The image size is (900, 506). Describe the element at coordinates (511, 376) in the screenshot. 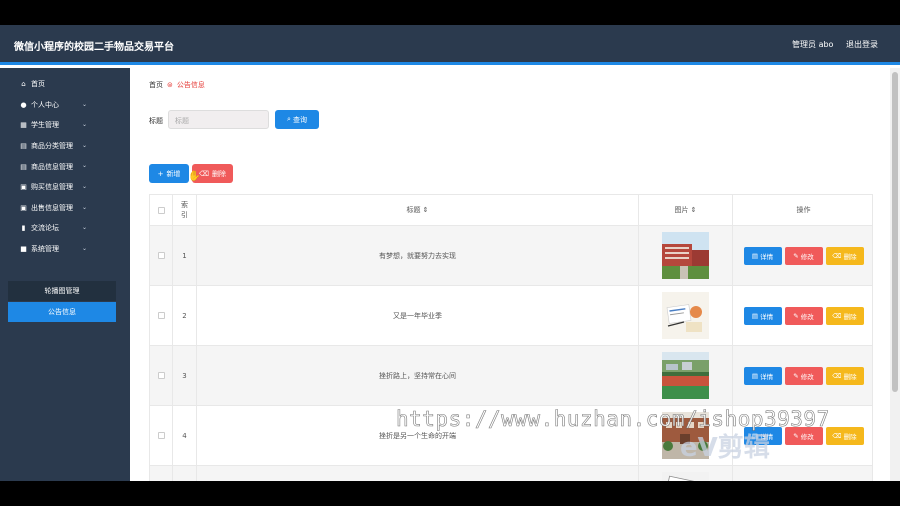

I see `table-row: 3 挫折路上，坚持常在心间 ▤ 详情 ✎ 修改 ⌫ 删除` at that location.